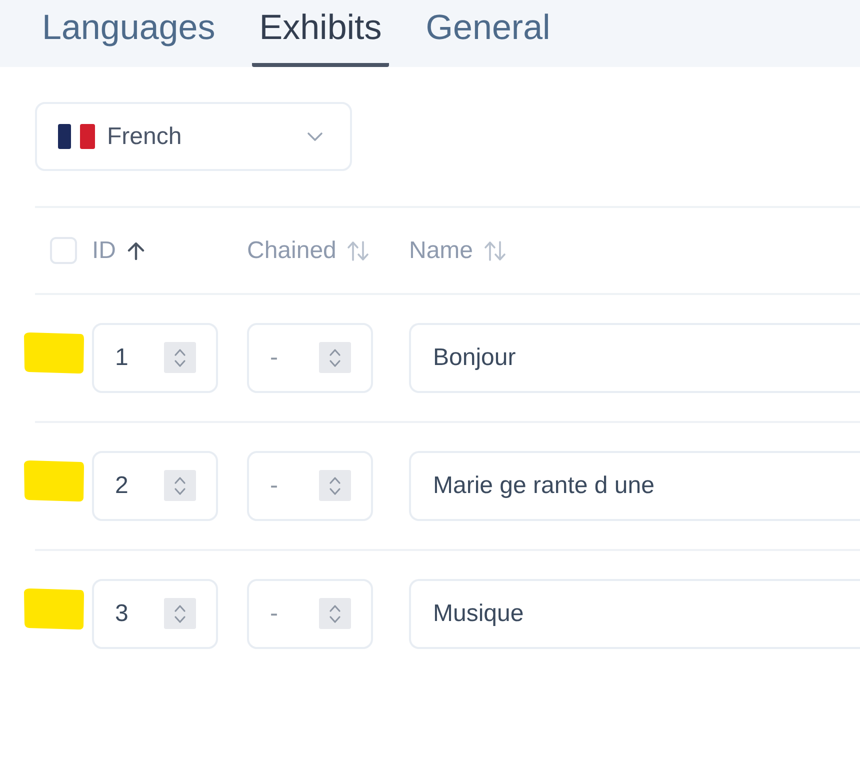 This screenshot has height=768, width=860. I want to click on tab: General, so click(488, 33).